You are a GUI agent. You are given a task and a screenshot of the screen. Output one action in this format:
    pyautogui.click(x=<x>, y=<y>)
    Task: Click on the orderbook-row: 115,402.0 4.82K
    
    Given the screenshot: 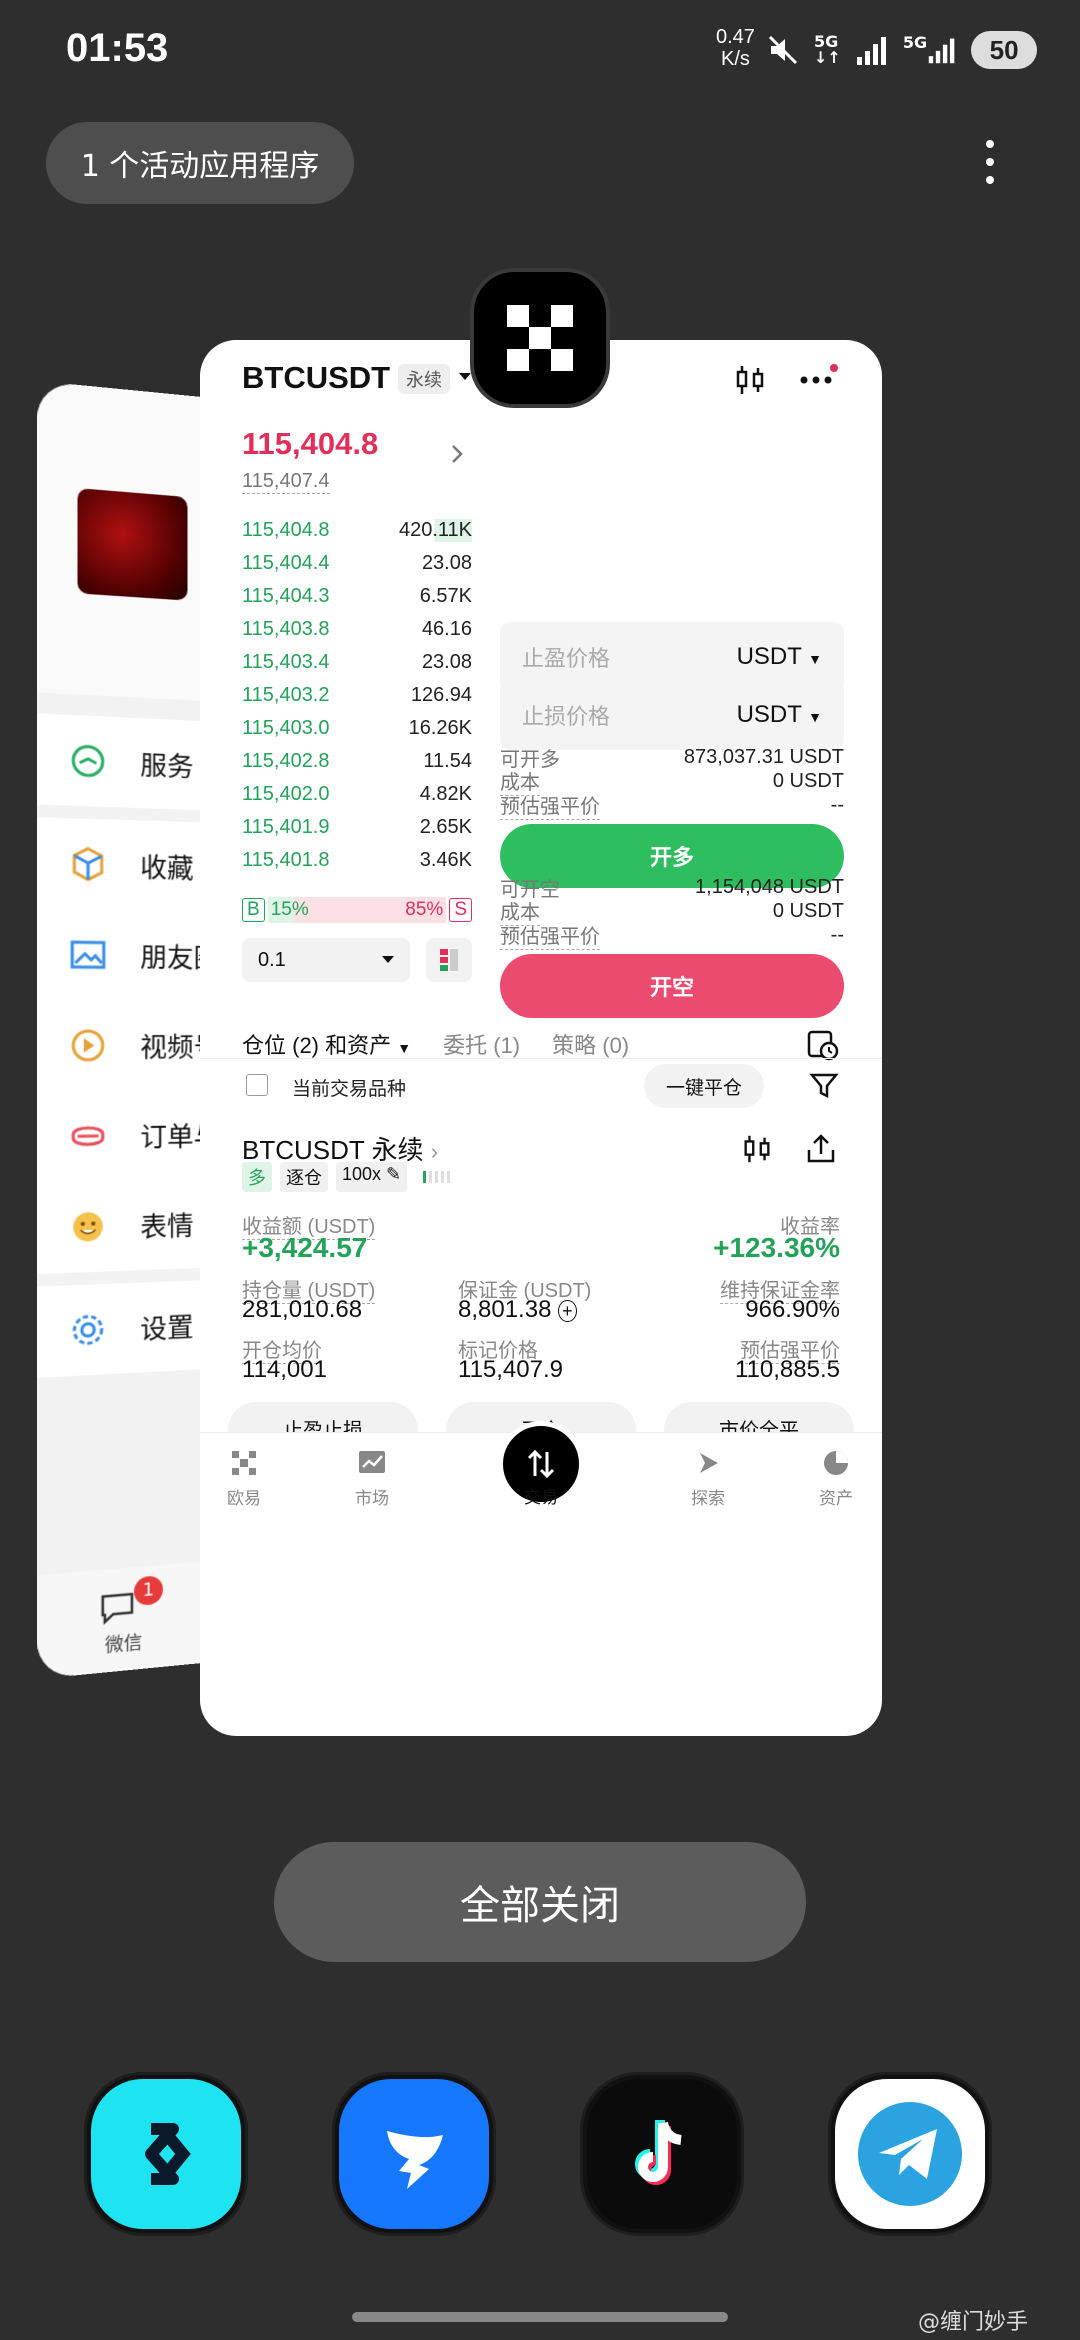 What is the action you would take?
    pyautogui.click(x=357, y=794)
    